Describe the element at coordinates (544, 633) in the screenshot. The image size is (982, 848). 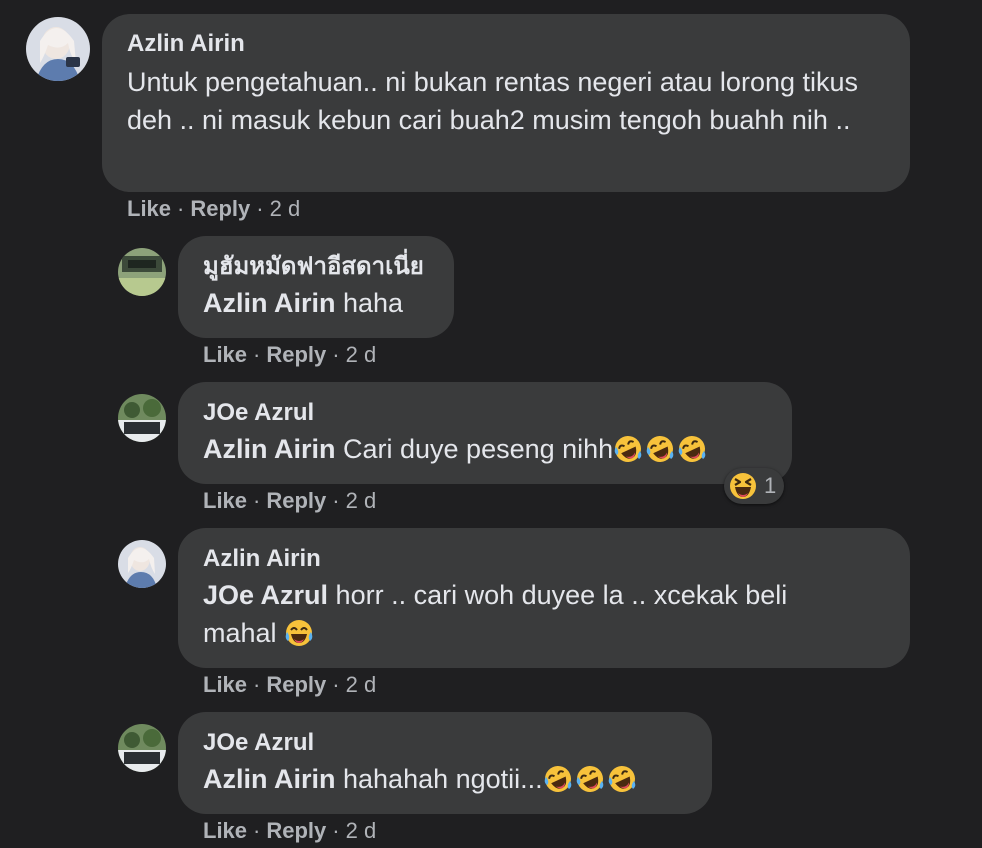
I see `comment-line: mahal` at that location.